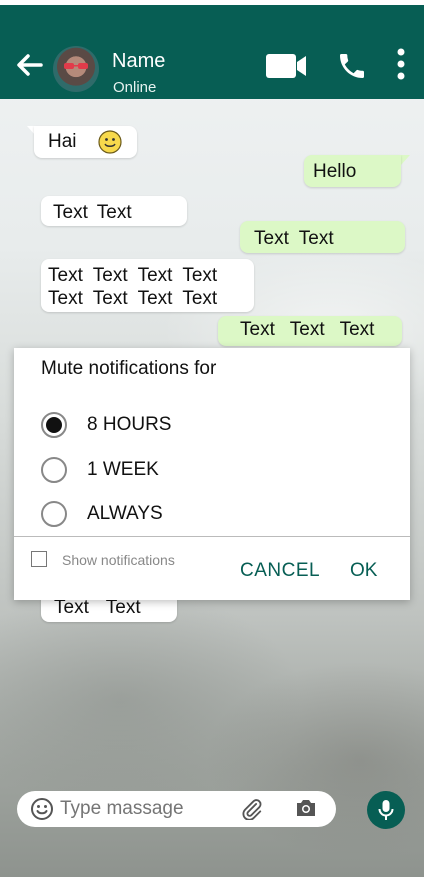  I want to click on show-notifications-checkbox, so click(39, 559).